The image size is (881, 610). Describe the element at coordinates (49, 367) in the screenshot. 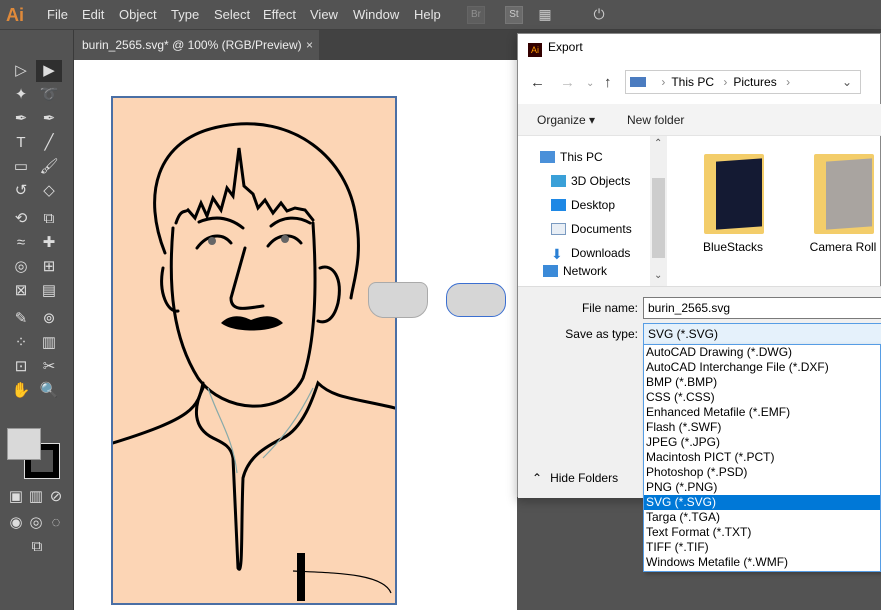

I see `slice-tool: ✂` at that location.